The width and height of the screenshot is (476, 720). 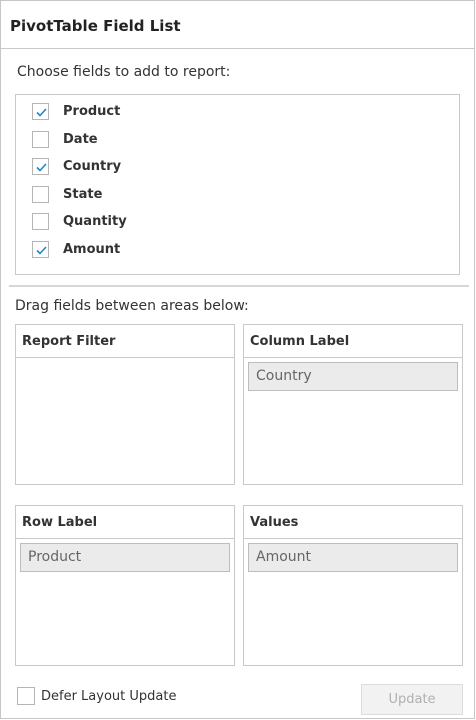 I want to click on section-divider, so click(x=239, y=286).